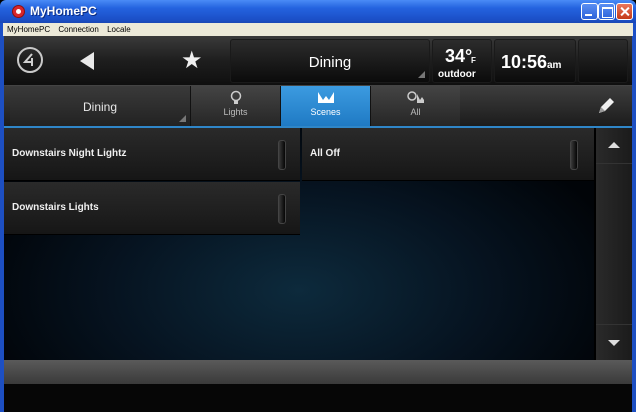 The width and height of the screenshot is (636, 412). What do you see at coordinates (78, 29) in the screenshot?
I see `menu-item-connection: Connection` at bounding box center [78, 29].